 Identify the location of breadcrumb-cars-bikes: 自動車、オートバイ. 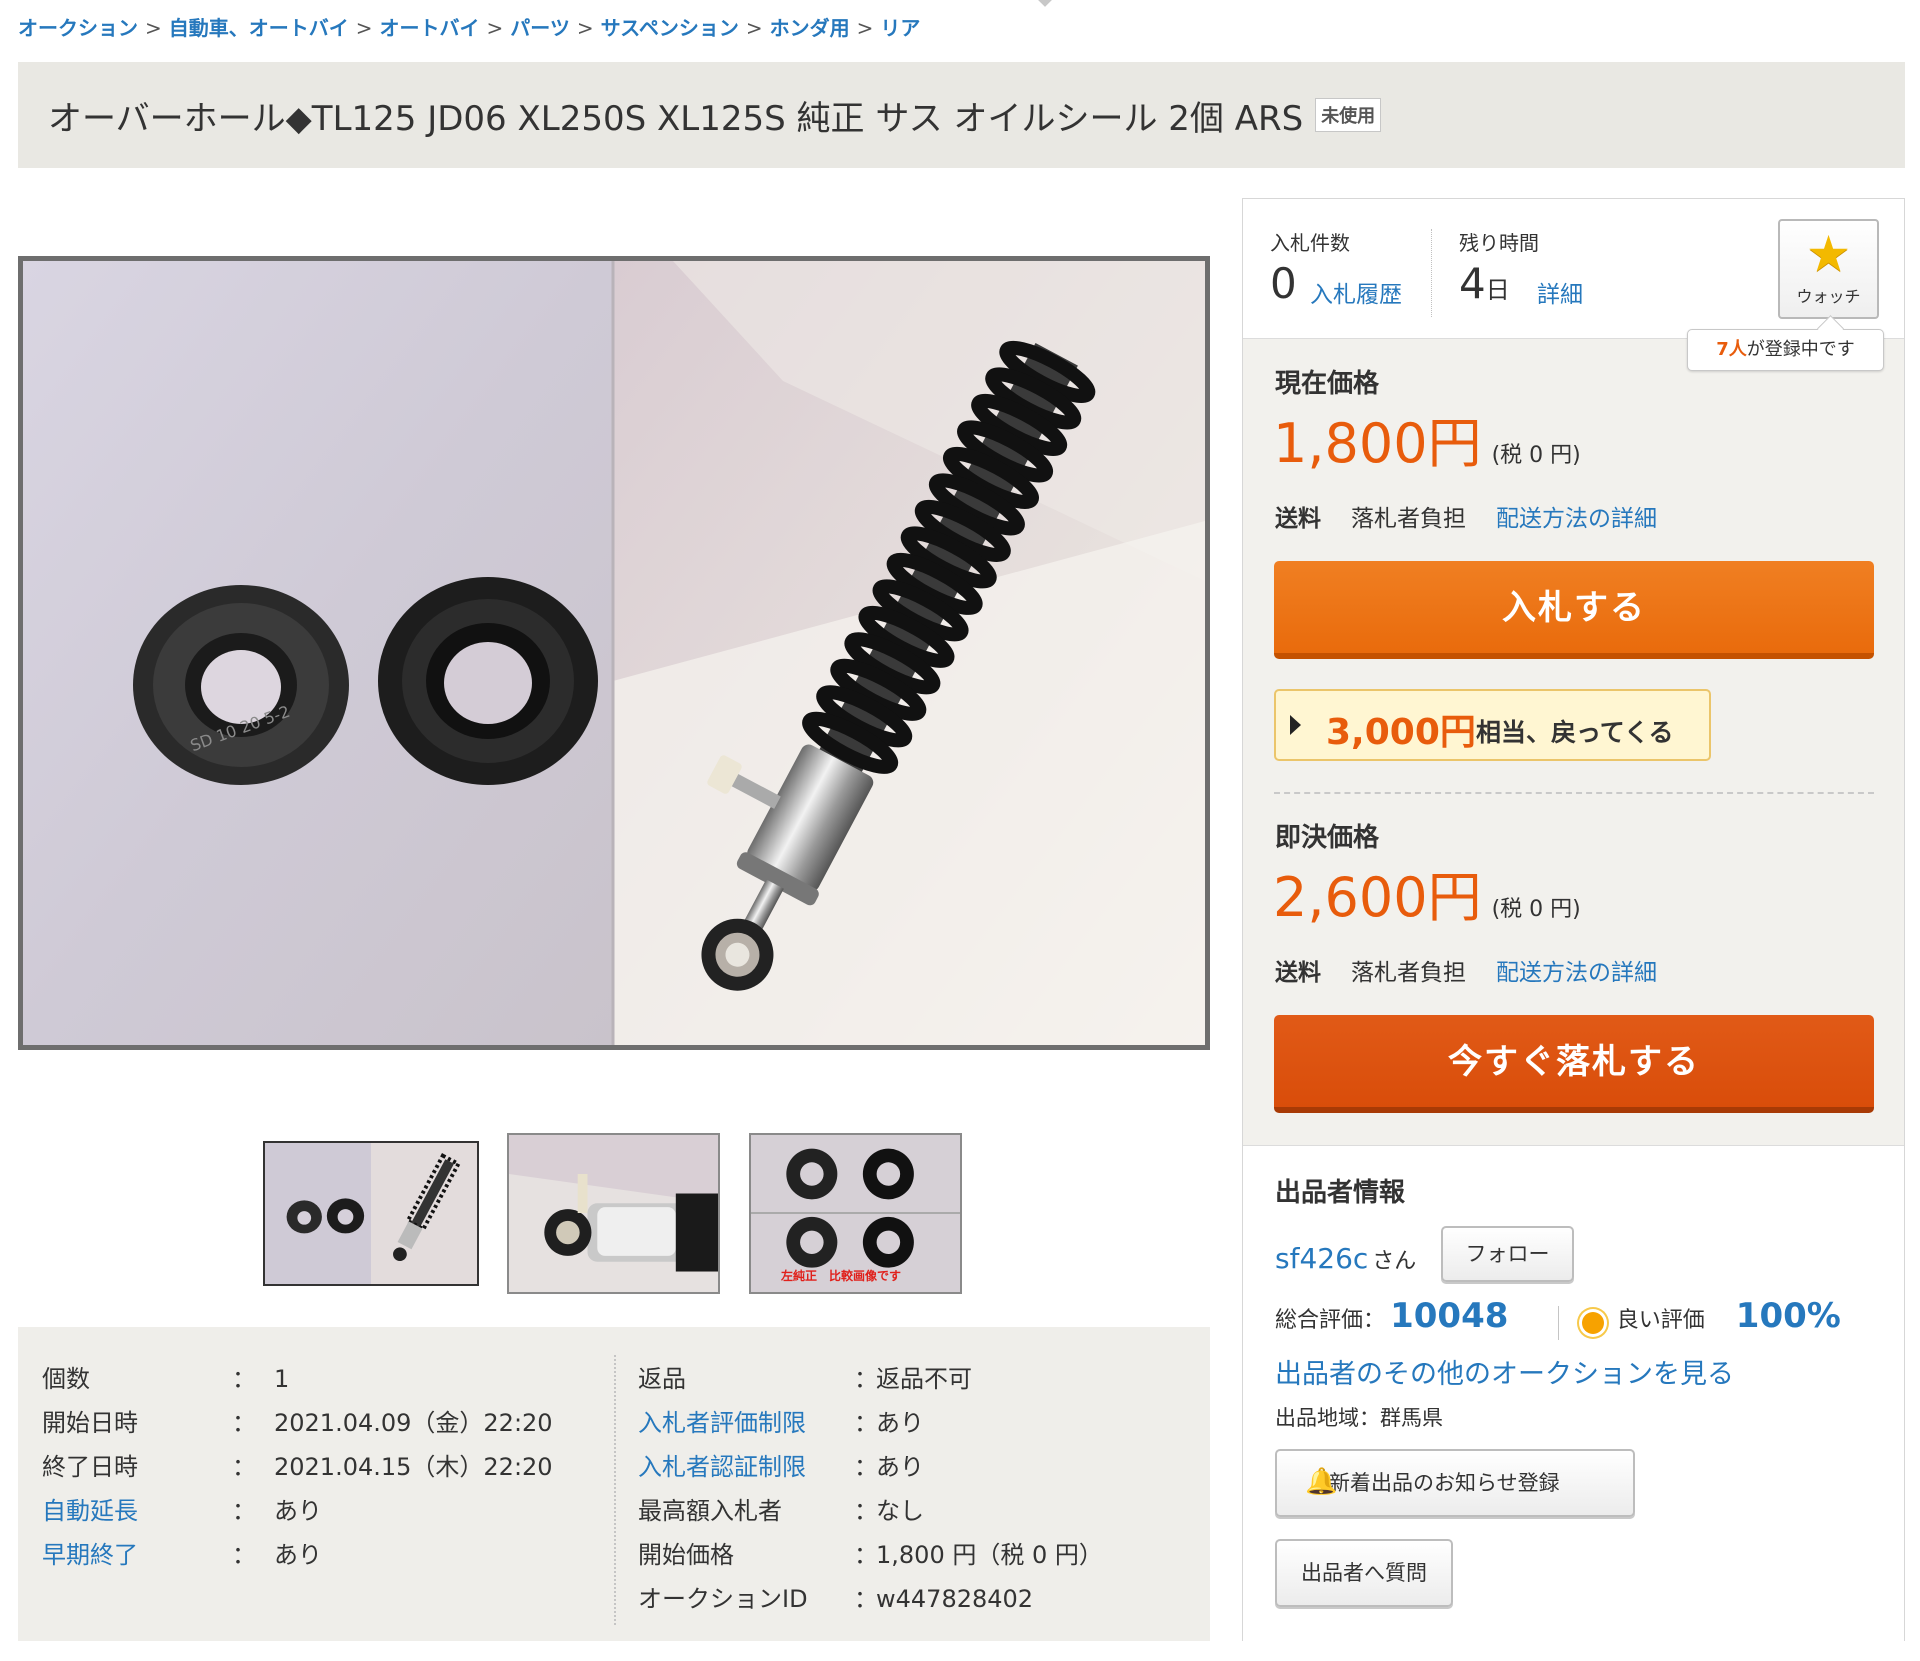
(259, 28).